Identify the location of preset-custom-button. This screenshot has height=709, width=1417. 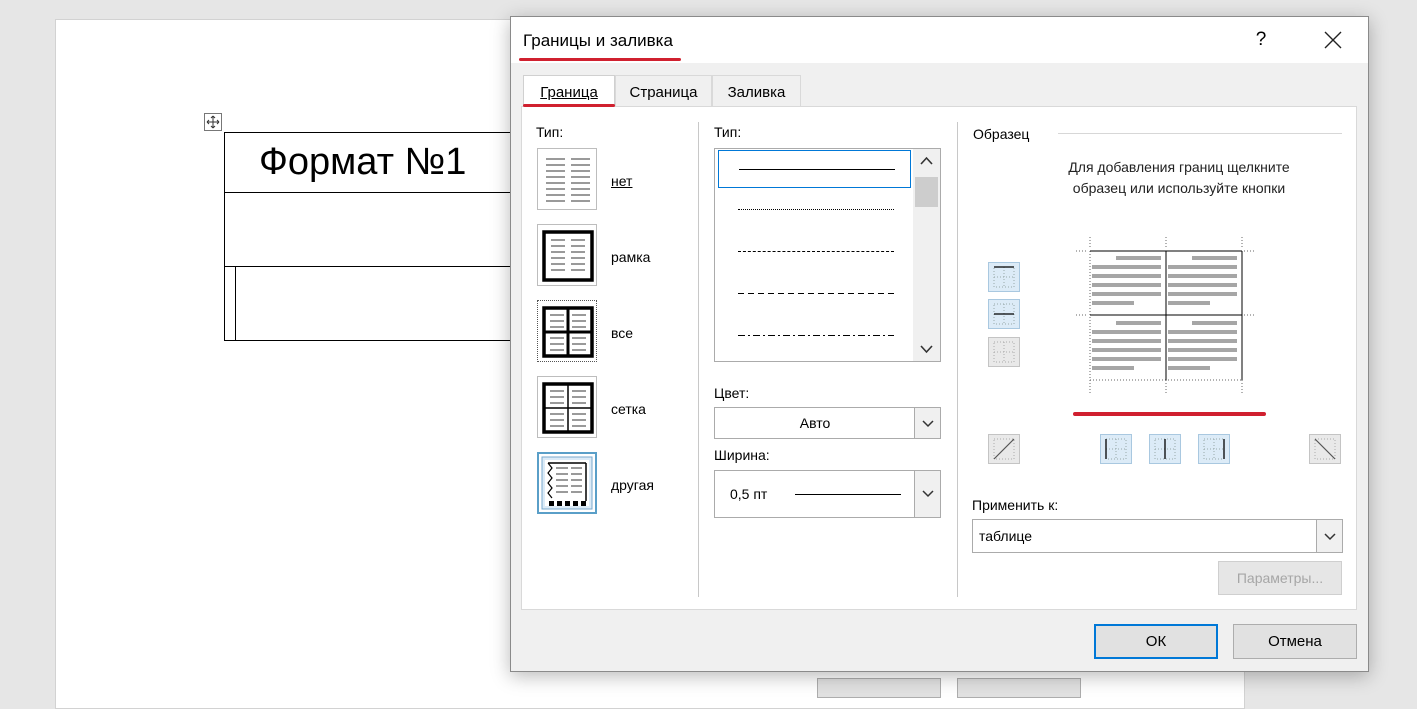
(567, 483).